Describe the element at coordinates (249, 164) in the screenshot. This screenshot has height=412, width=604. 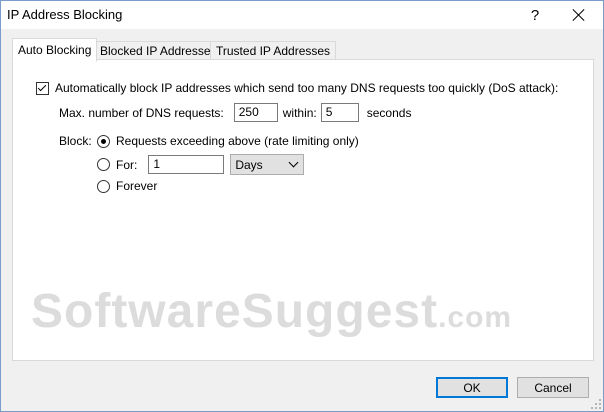
I see `for-unit-value: Days` at that location.